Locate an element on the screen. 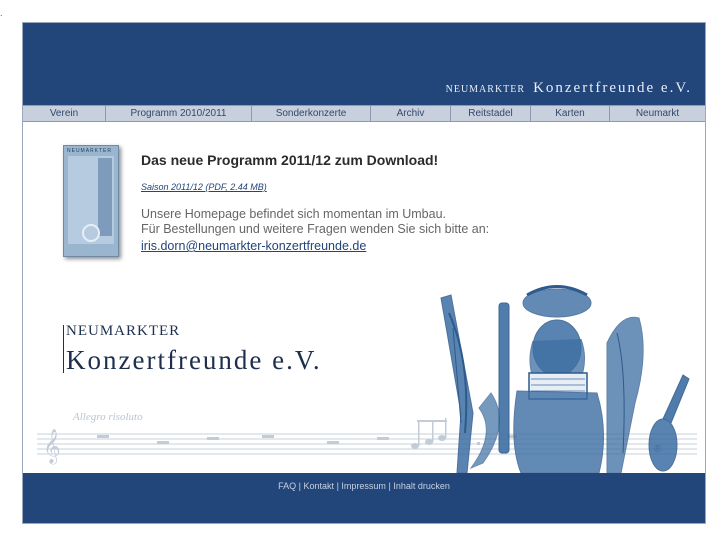 The width and height of the screenshot is (727, 545). footer-link-faq: FAQ is located at coordinates (287, 486).